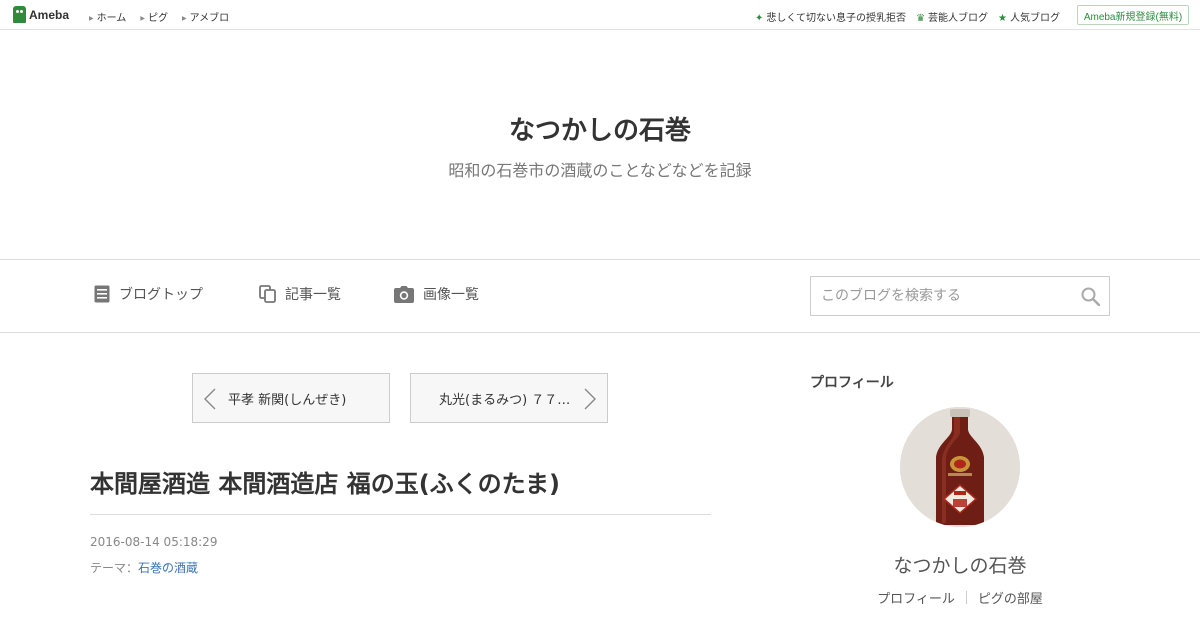  I want to click on camera-icon, so click(404, 294).